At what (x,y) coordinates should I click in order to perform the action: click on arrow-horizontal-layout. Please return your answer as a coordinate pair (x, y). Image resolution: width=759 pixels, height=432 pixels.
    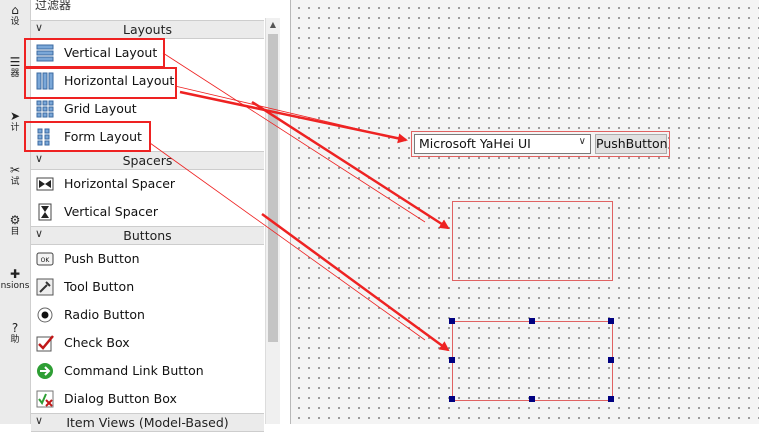
    Looking at the image, I should click on (293, 117).